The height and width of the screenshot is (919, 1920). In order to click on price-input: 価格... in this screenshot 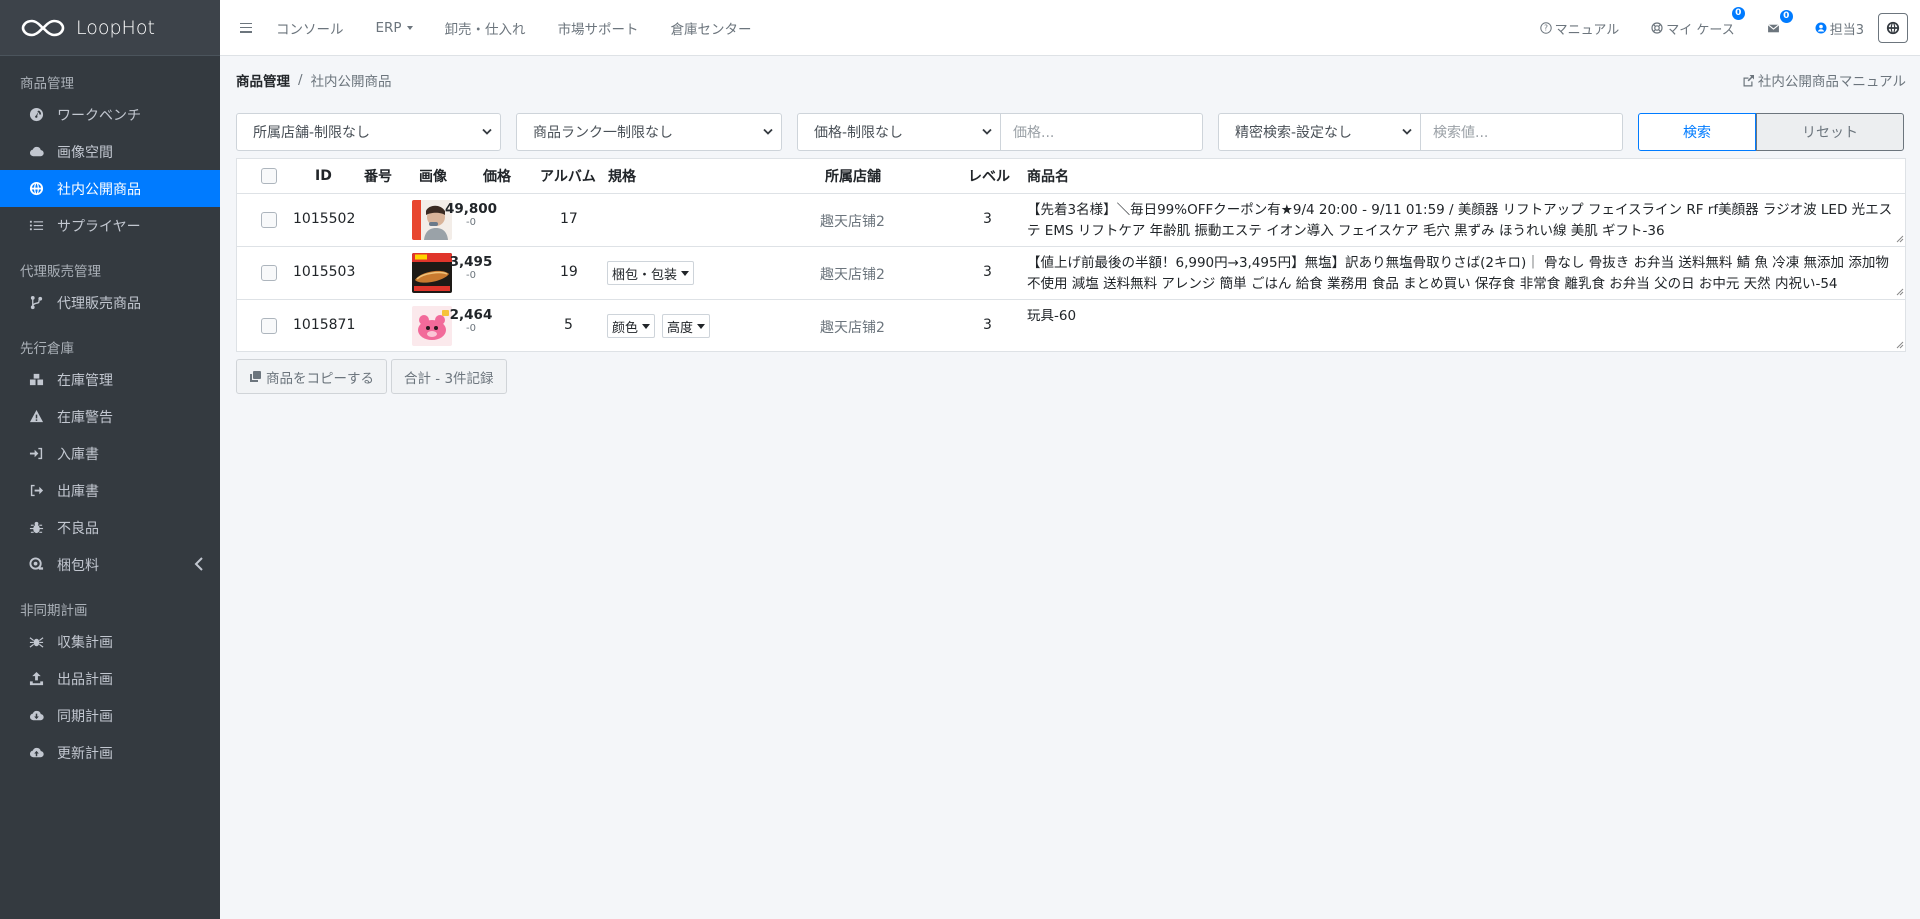, I will do `click(1101, 132)`.